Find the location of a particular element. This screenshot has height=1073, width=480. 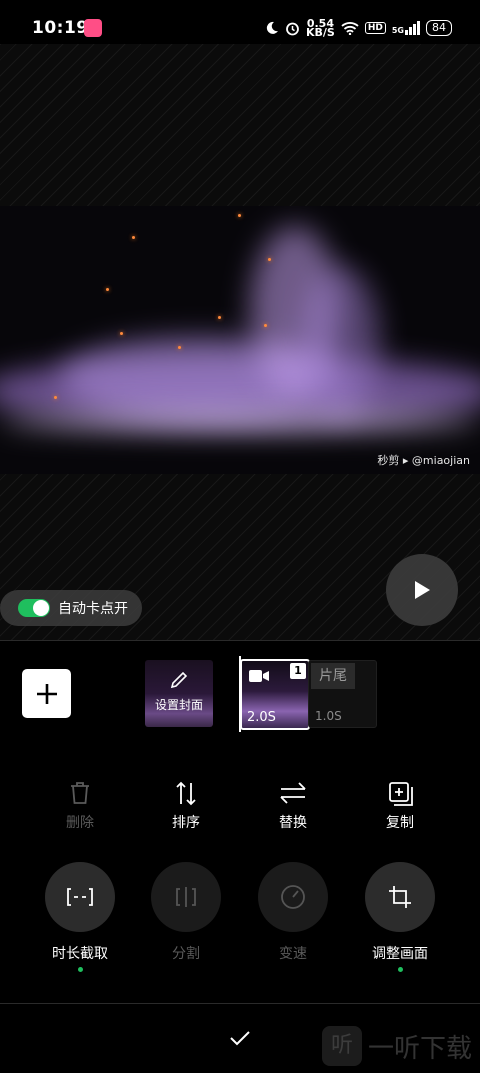

video-camera-icon is located at coordinates (259, 676).